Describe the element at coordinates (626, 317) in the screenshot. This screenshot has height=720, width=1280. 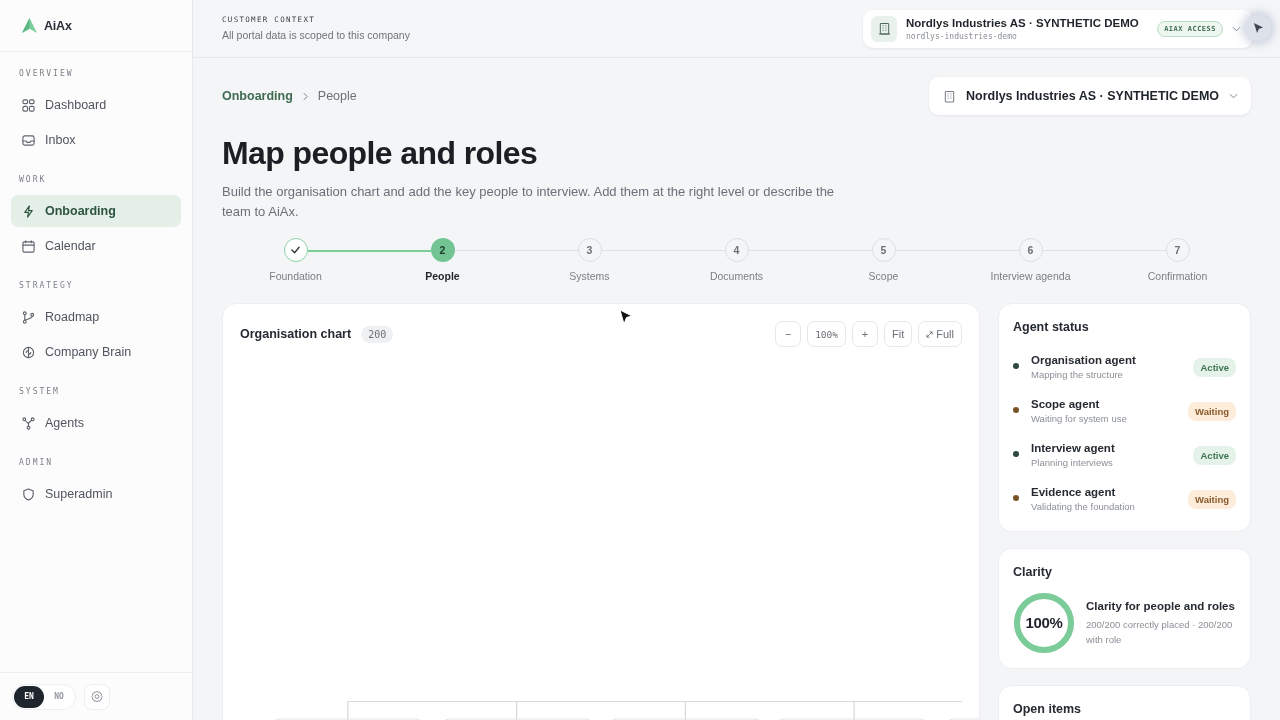
I see `mouse-pointer-icon` at that location.